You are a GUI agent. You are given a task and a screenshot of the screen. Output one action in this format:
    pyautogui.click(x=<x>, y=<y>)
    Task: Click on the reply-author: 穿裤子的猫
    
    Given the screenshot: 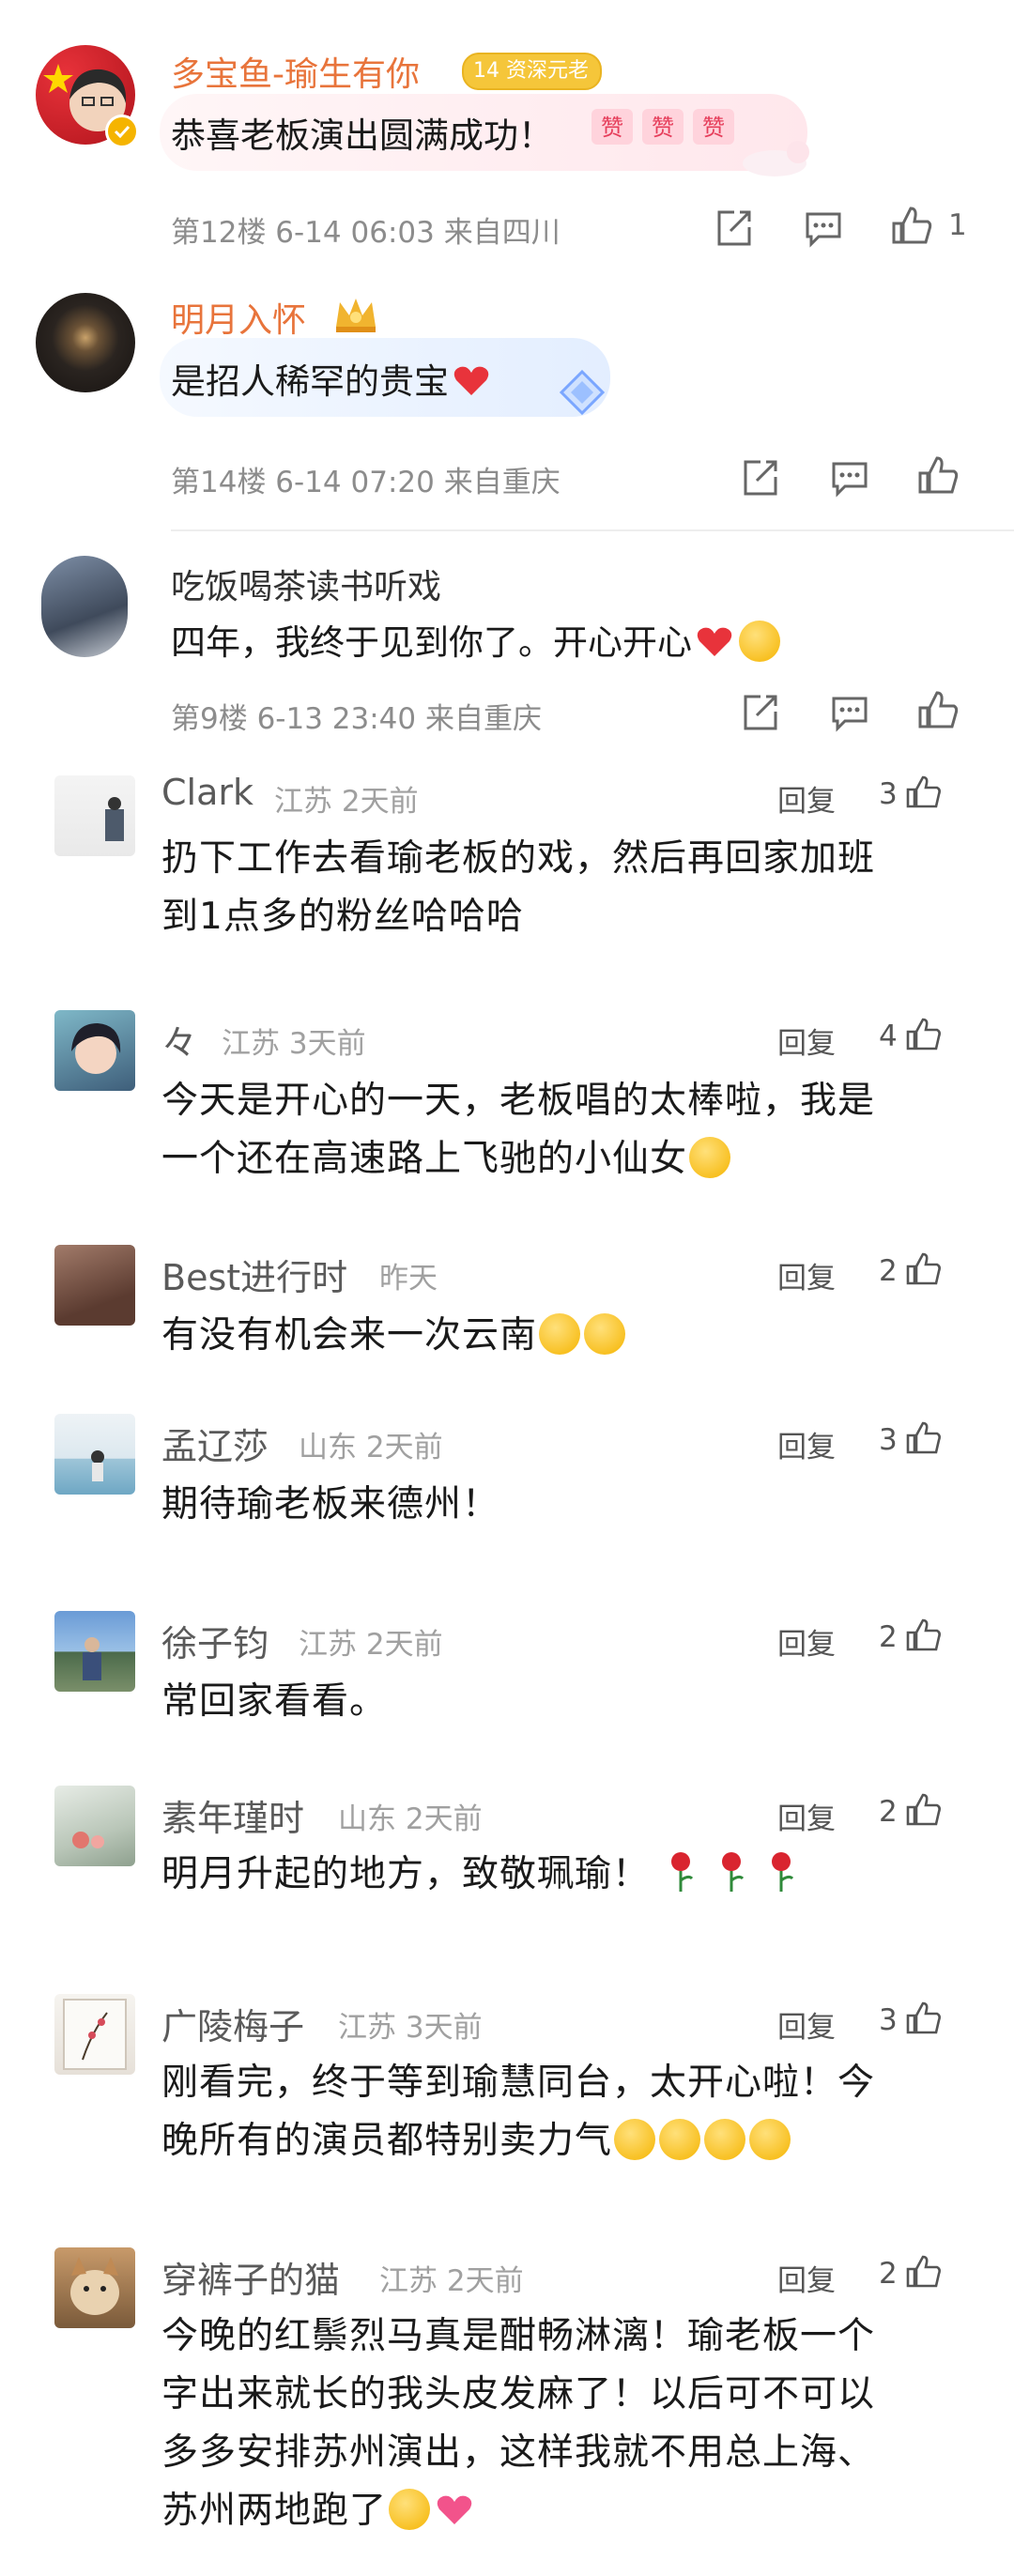 What is the action you would take?
    pyautogui.click(x=251, y=2277)
    